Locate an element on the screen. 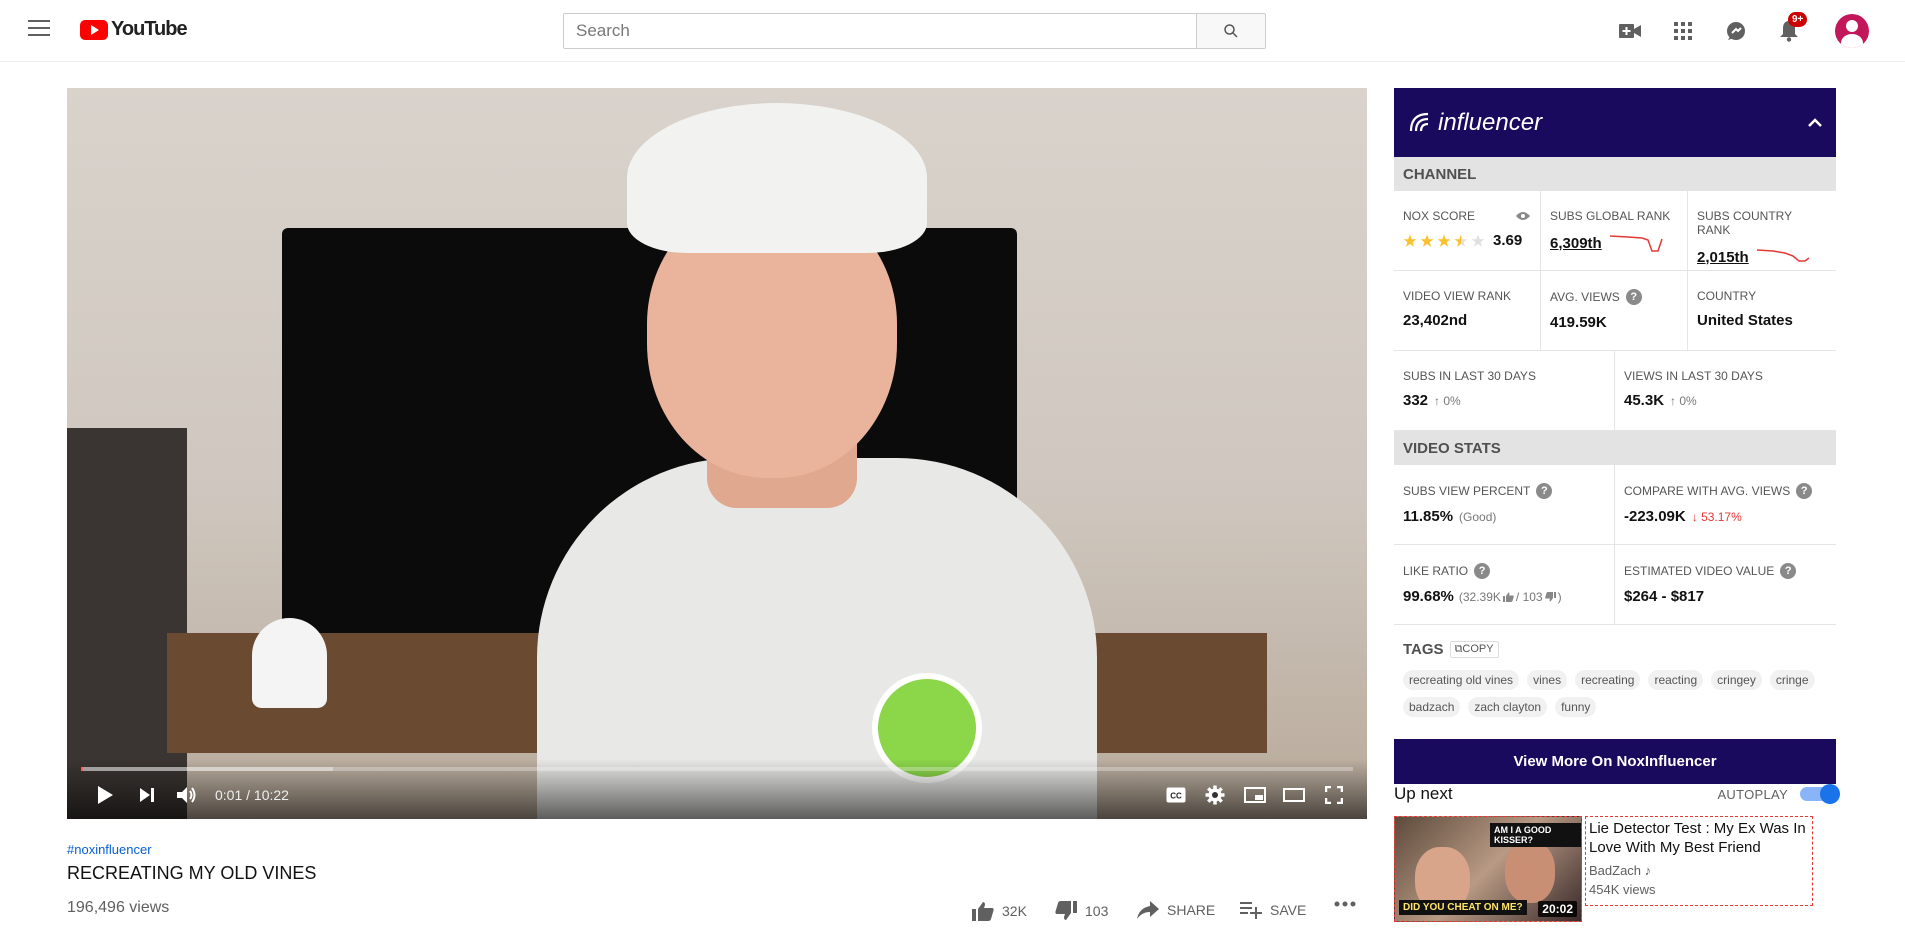  avg-views-value: 419.59K is located at coordinates (1578, 322).